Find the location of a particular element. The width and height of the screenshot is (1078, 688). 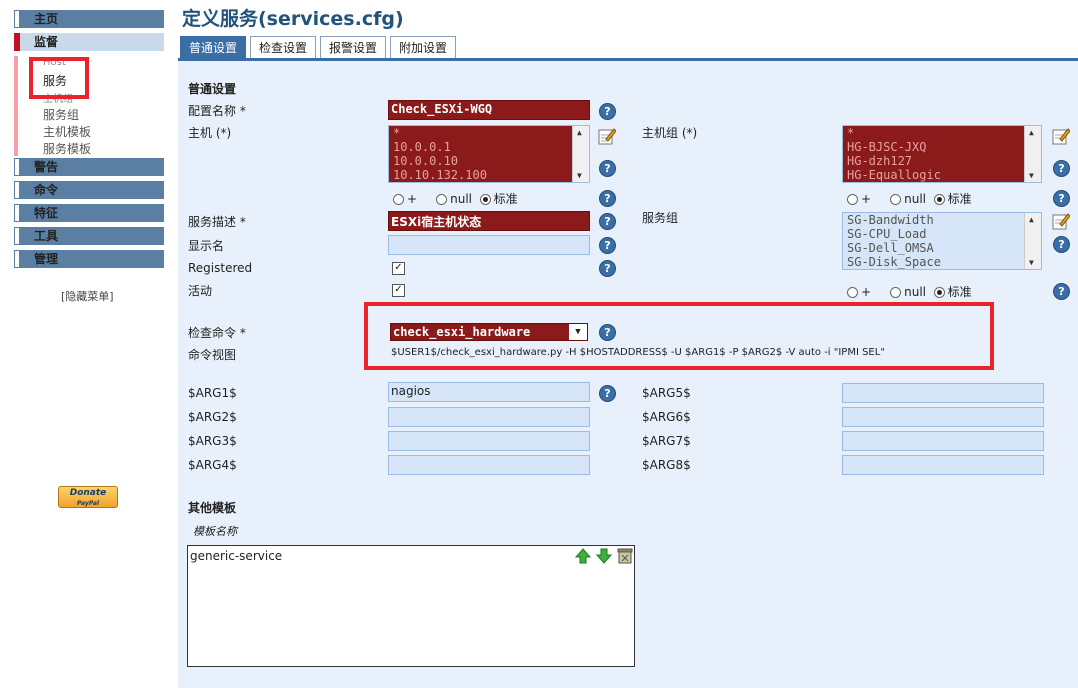

arrow-up-icon is located at coordinates (583, 556).